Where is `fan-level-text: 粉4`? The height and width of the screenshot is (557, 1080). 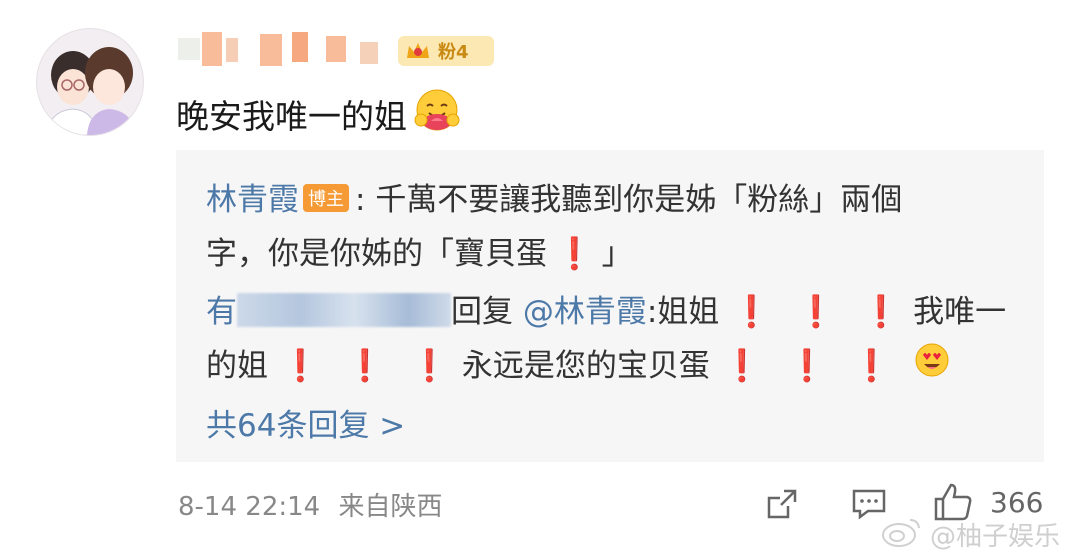
fan-level-text: 粉4 is located at coordinates (453, 52).